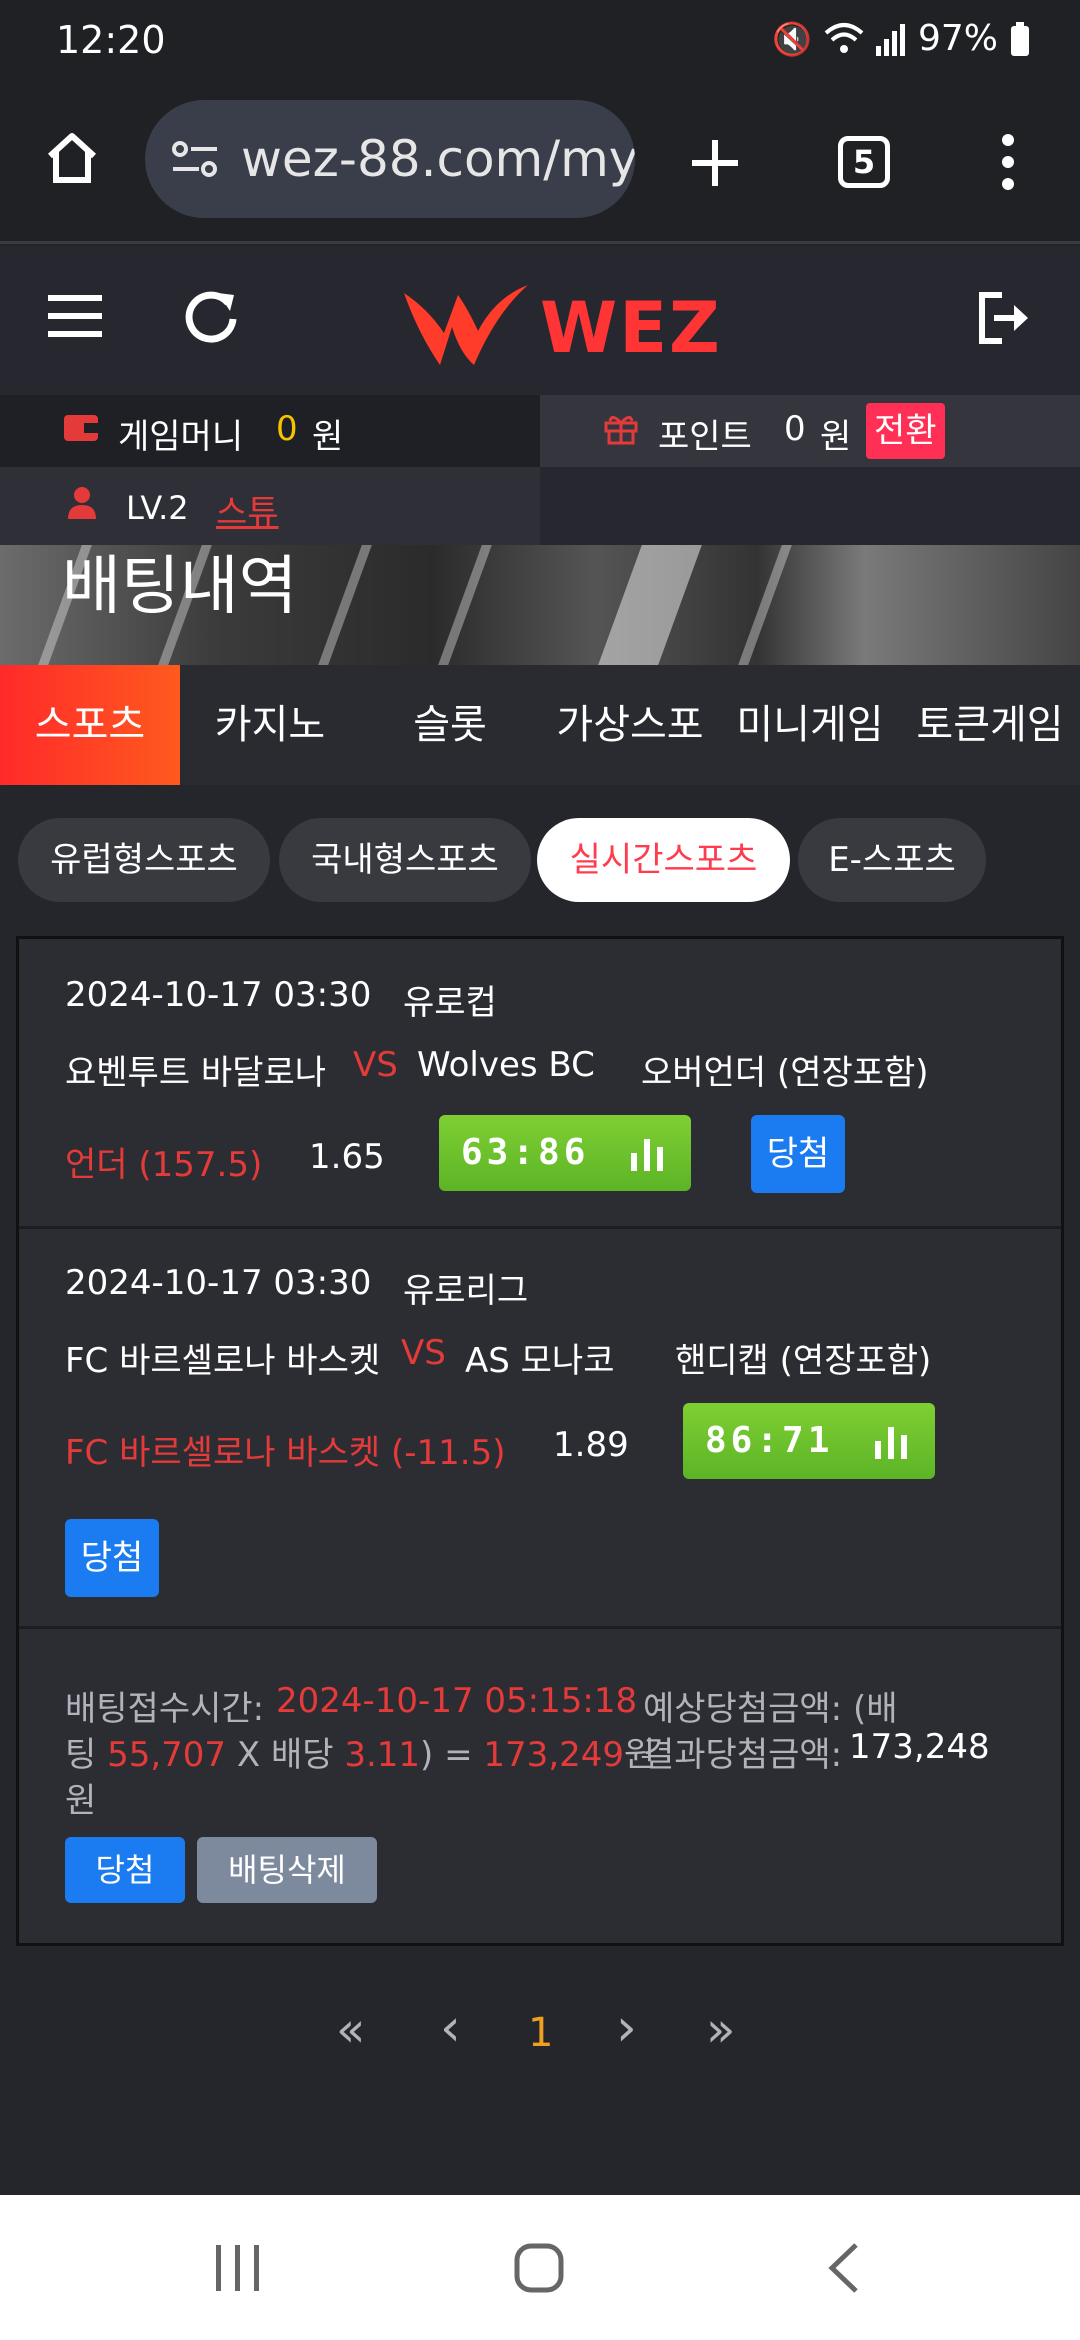 Image resolution: width=1080 pixels, height=2340 pixels. I want to click on level-panel: LV.2 스튜, so click(270, 506).